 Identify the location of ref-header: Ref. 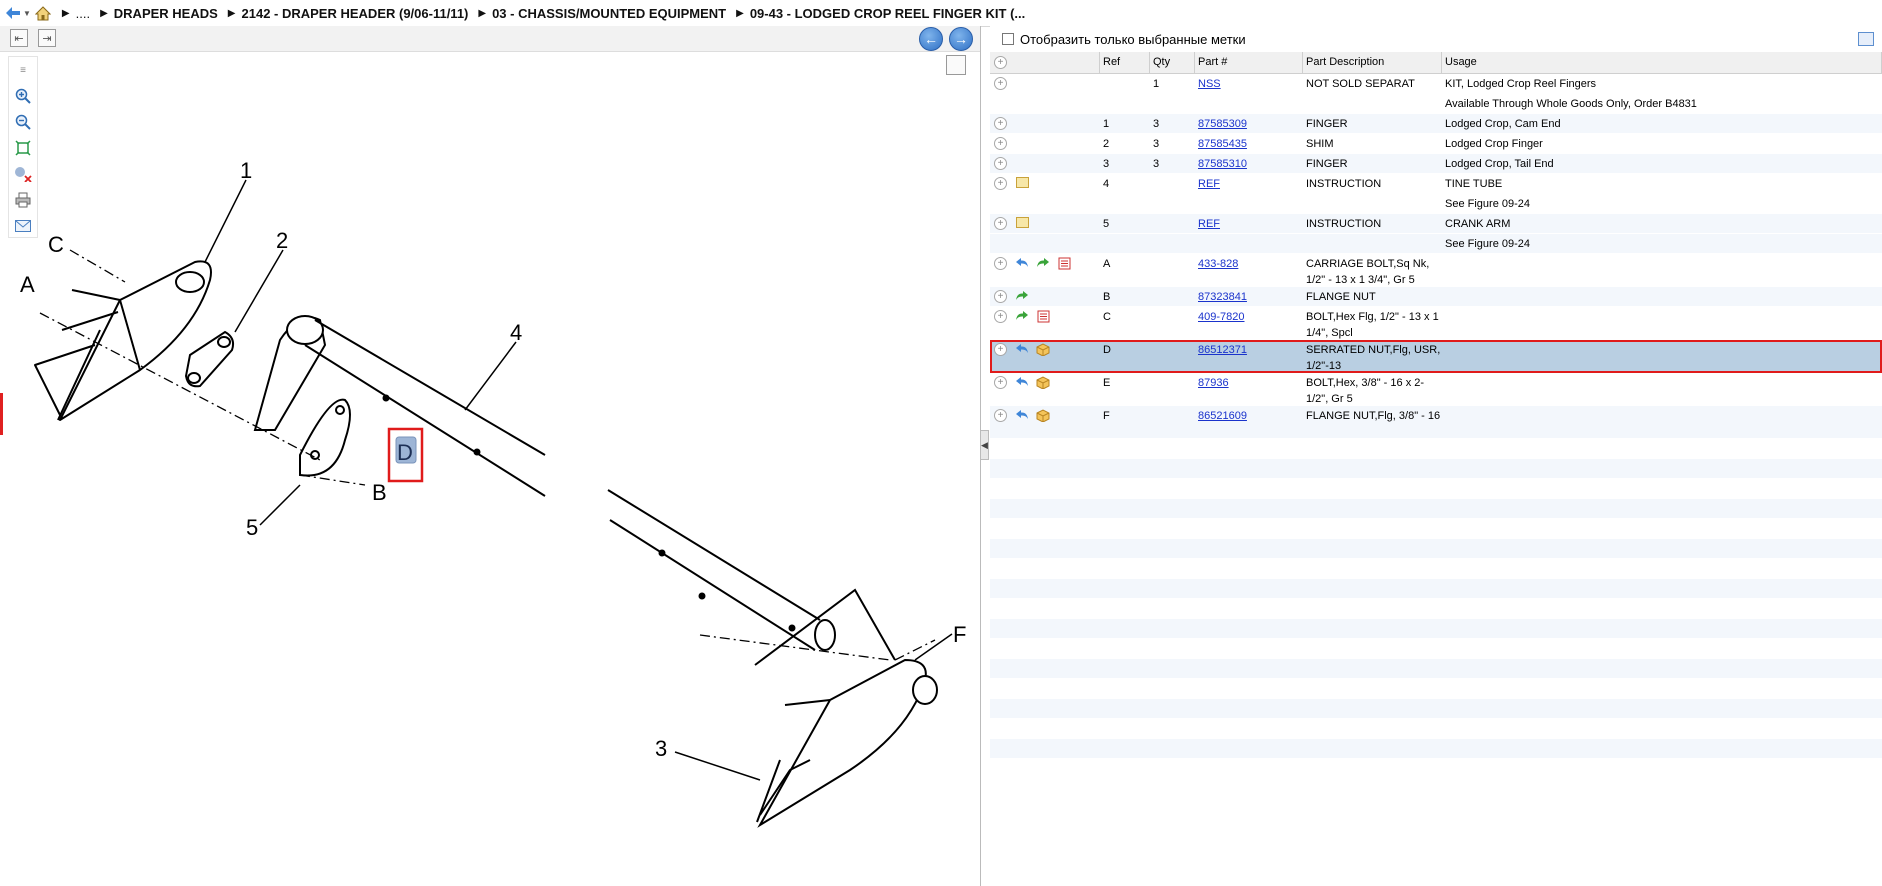
(1125, 62).